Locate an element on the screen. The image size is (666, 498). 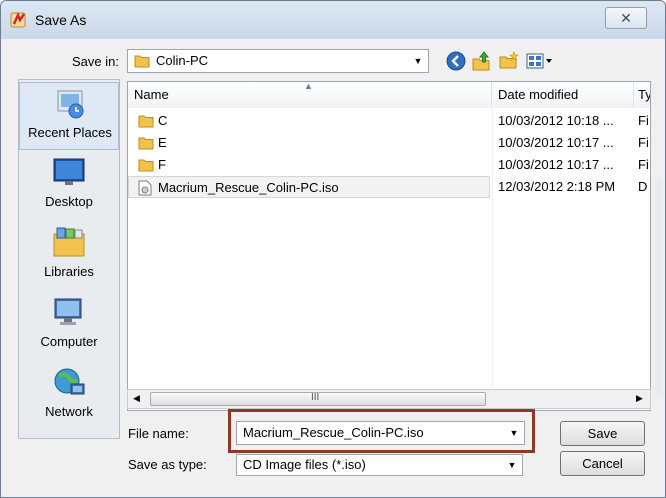
column-header-date: Date modified is located at coordinates (563, 95).